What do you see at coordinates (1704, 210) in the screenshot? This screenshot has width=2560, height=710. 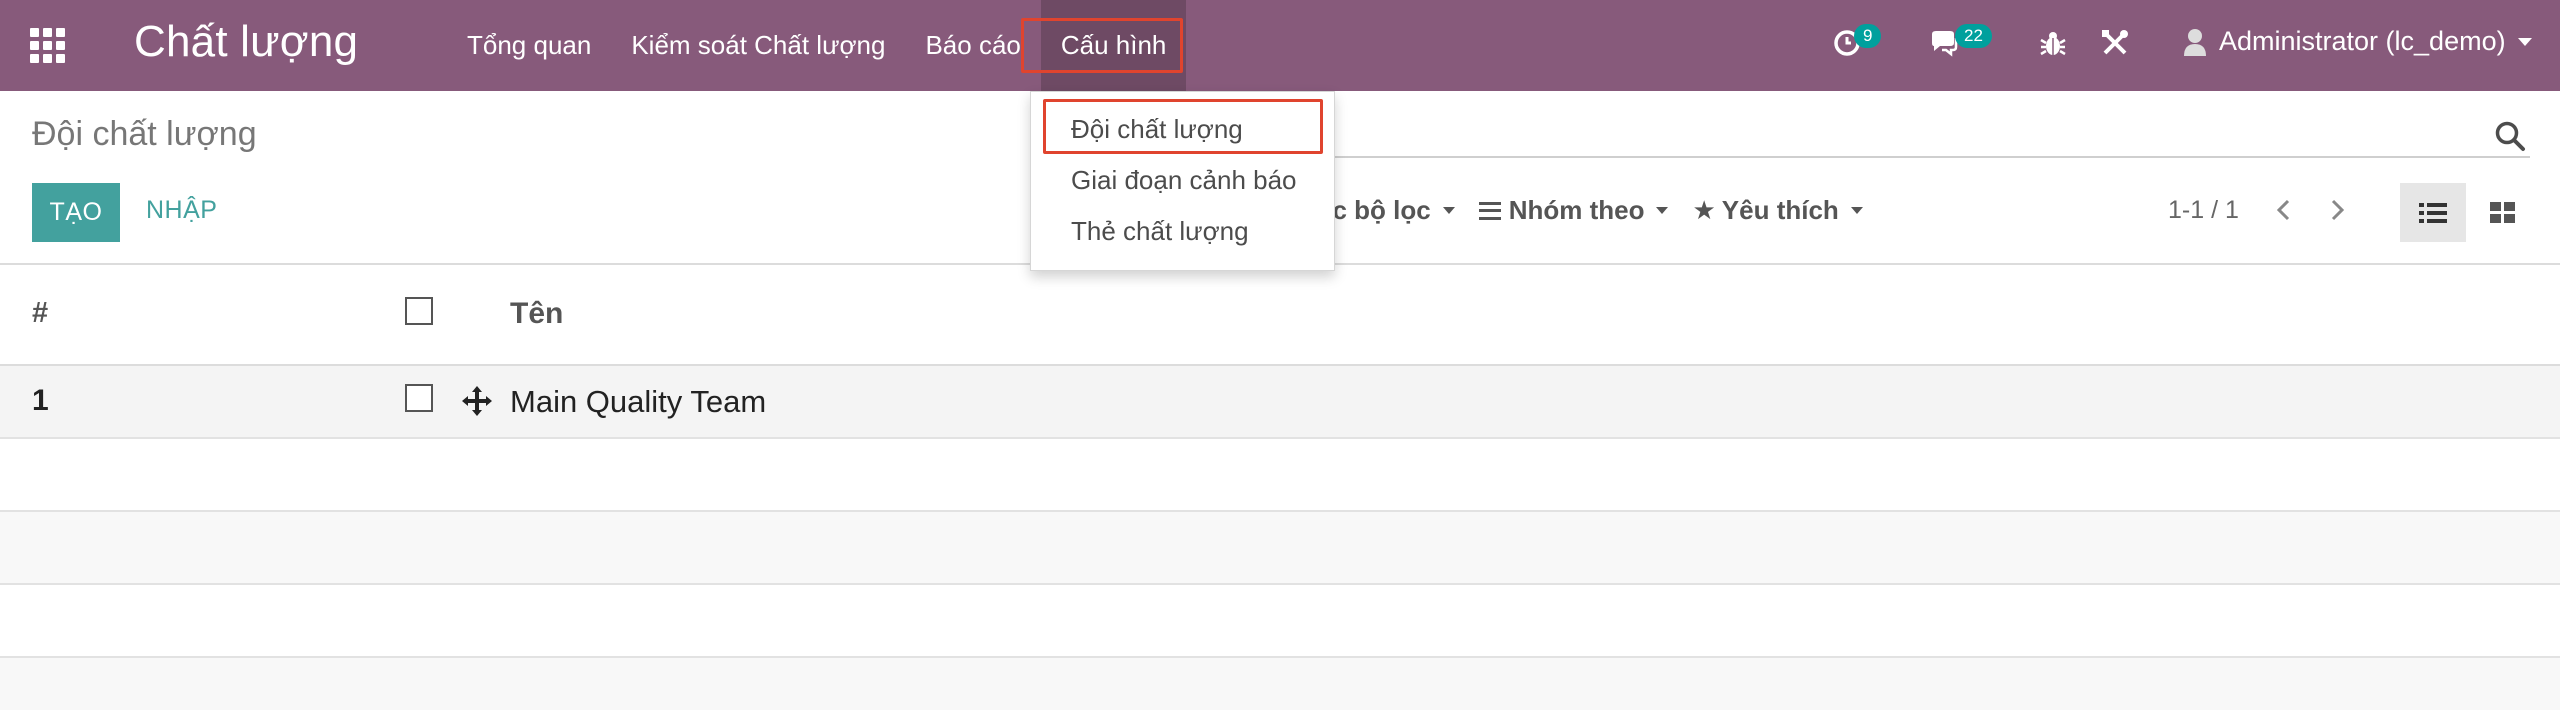 I see `star-icon: ★` at bounding box center [1704, 210].